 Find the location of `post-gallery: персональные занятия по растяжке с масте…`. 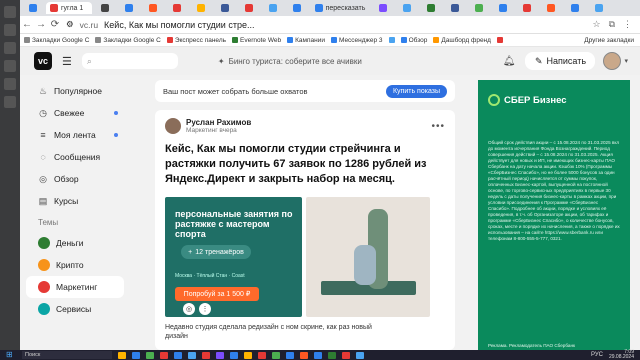

post-gallery: персональные занятия по растяжке с масте… is located at coordinates (305, 257).